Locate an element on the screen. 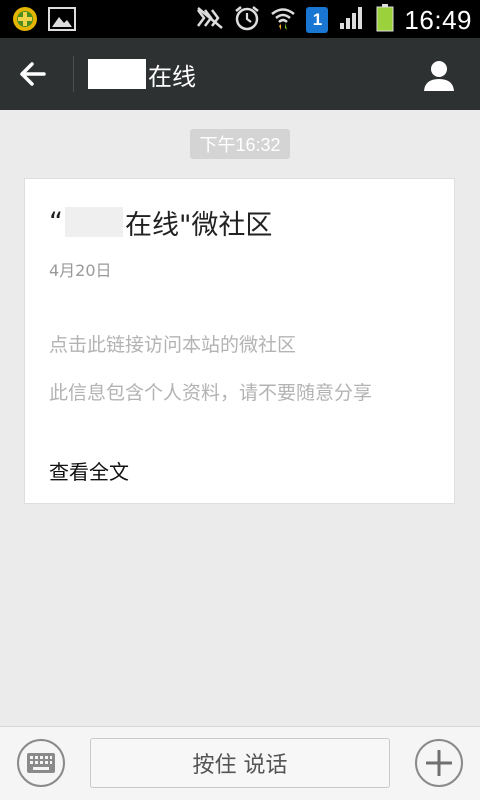  read-full-text-link: 查看全文 is located at coordinates (89, 470).